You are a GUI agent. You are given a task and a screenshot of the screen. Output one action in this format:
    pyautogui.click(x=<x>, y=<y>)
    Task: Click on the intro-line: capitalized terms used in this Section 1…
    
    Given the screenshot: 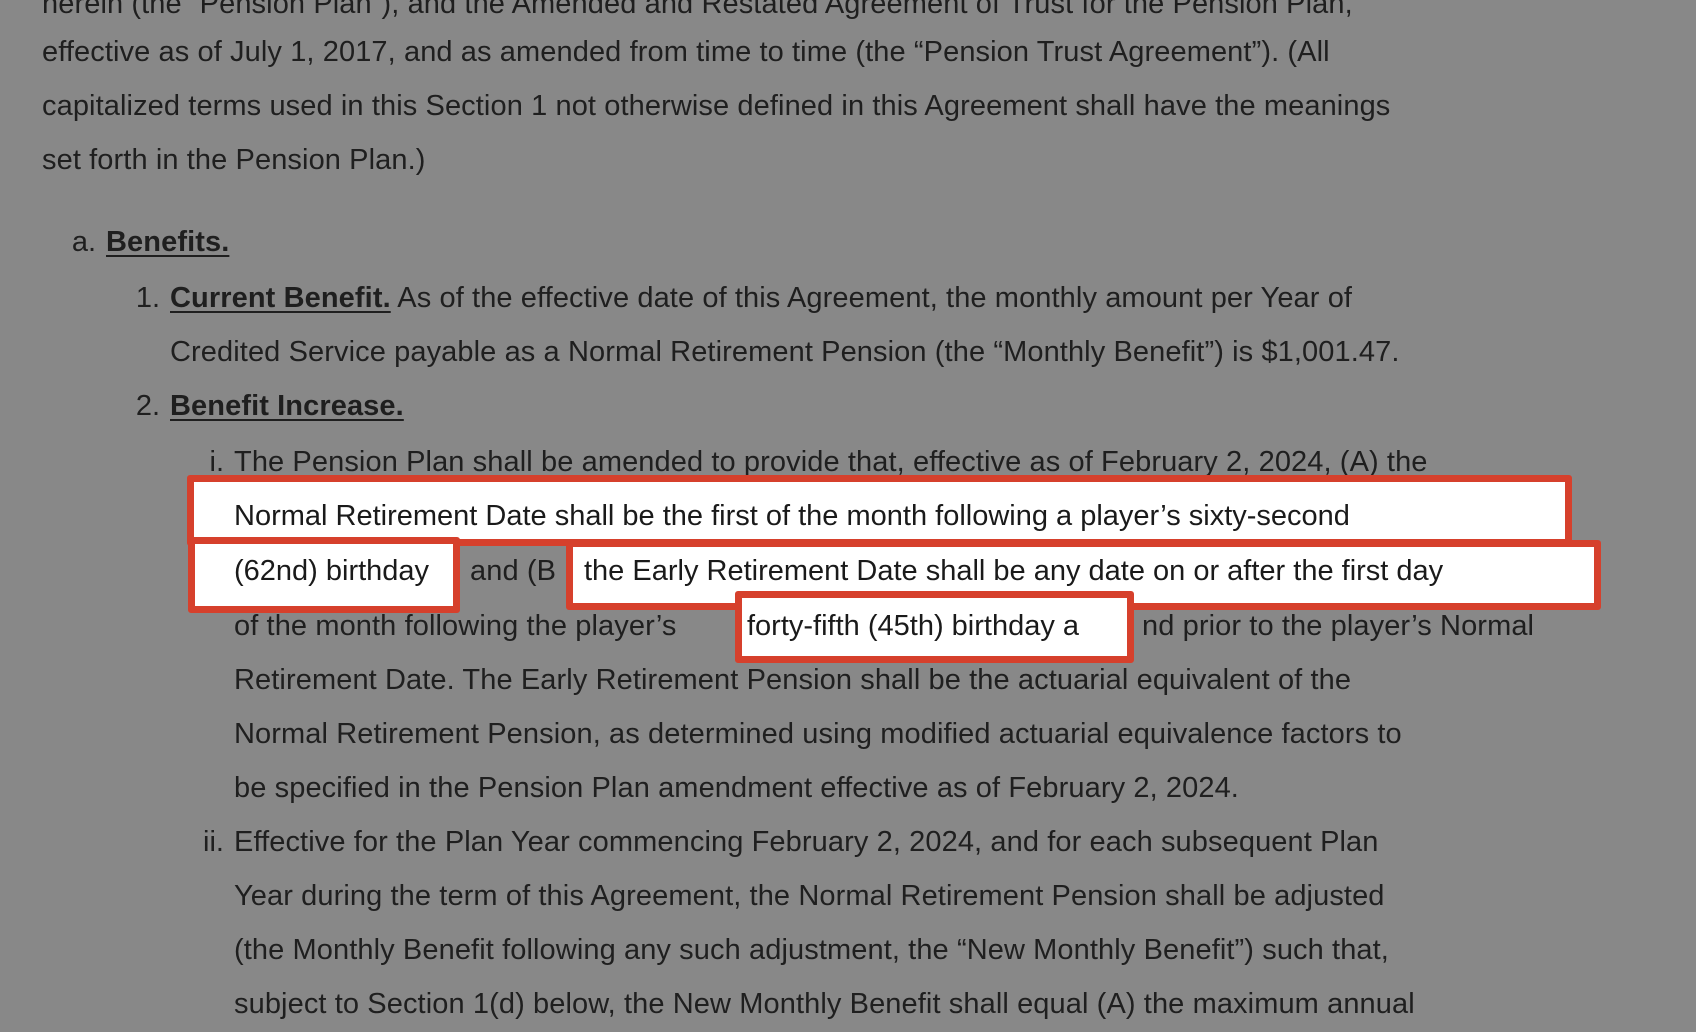 What is the action you would take?
    pyautogui.click(x=716, y=106)
    